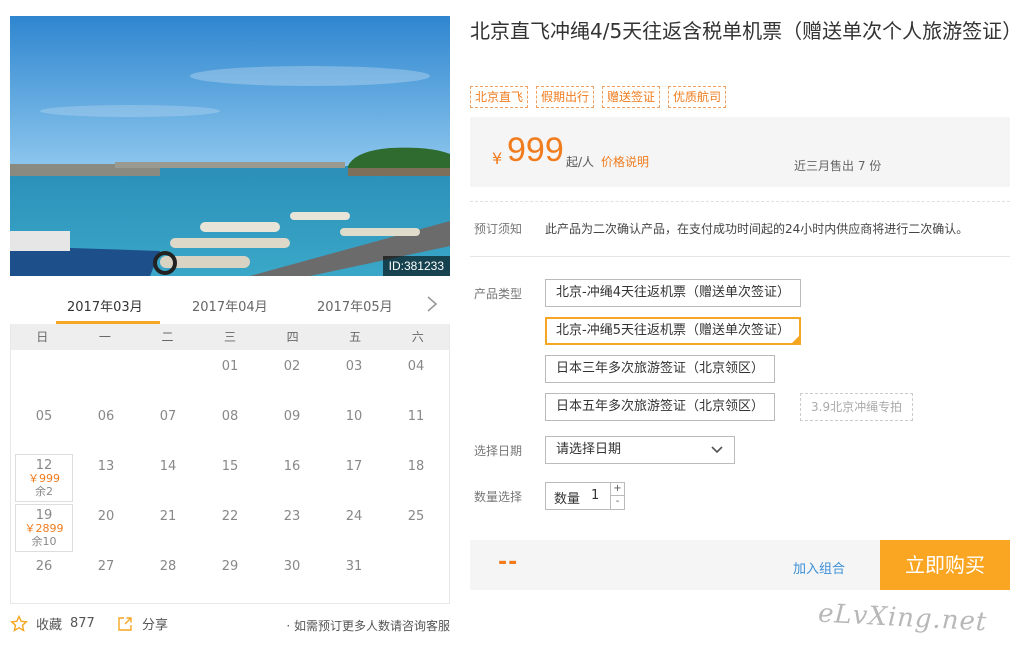 The width and height of the screenshot is (1022, 654). I want to click on calendar-day: 22, so click(230, 516).